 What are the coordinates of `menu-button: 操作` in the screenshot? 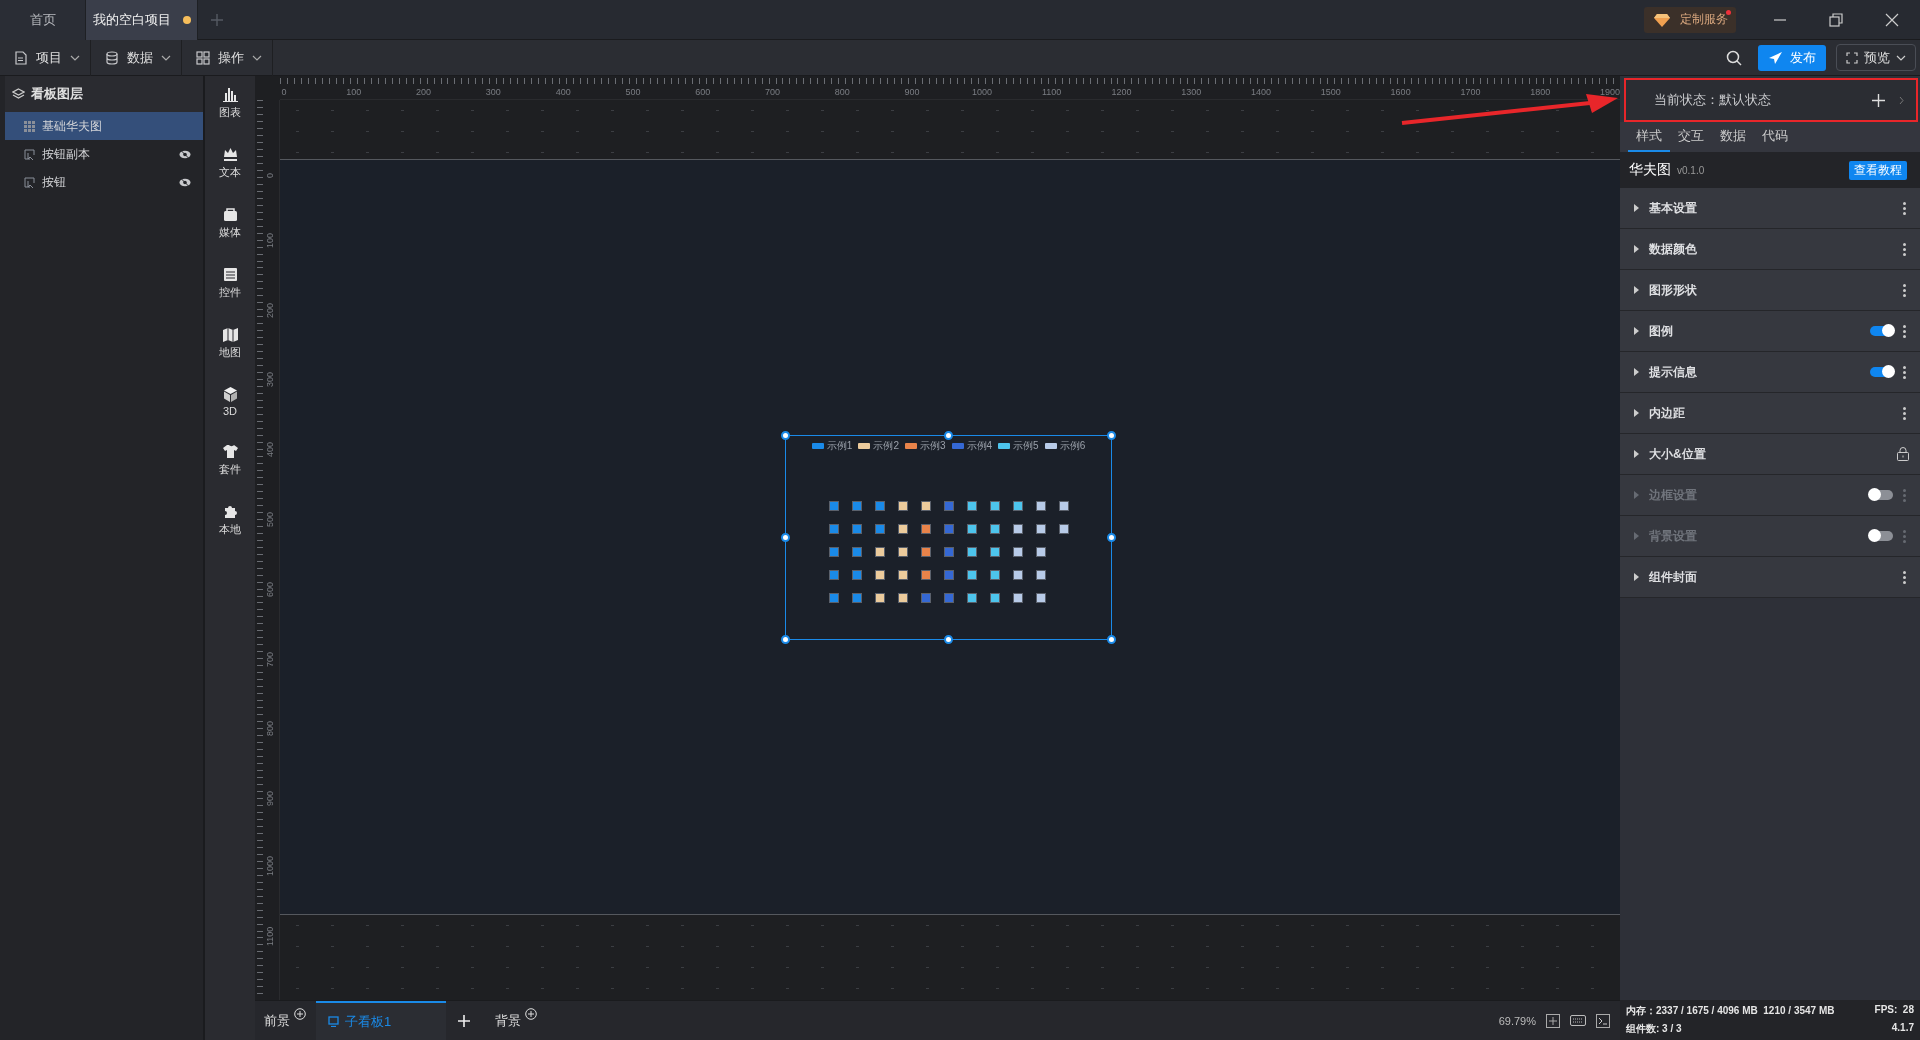 It's located at (227, 57).